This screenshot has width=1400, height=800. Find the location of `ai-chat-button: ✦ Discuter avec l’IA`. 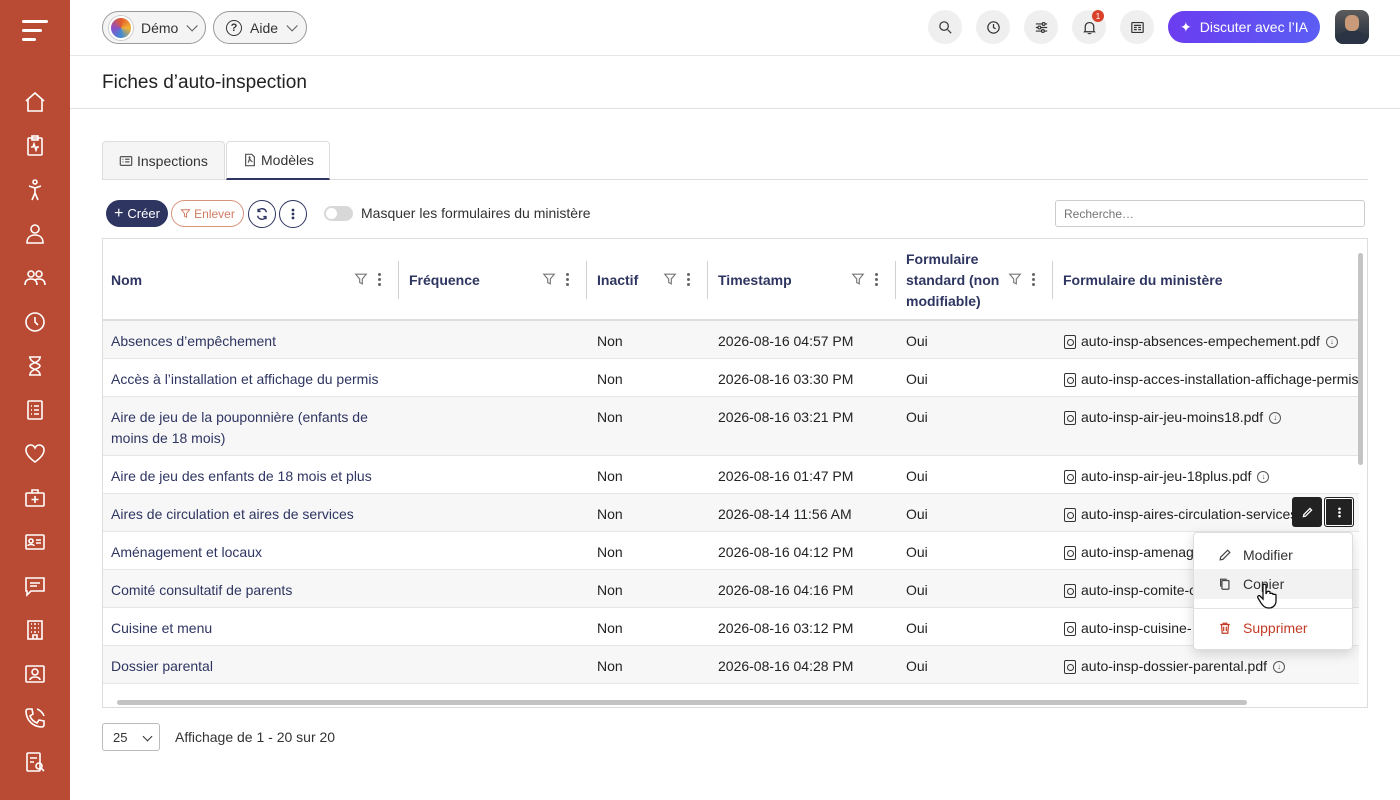

ai-chat-button: ✦ Discuter avec l’IA is located at coordinates (1244, 27).